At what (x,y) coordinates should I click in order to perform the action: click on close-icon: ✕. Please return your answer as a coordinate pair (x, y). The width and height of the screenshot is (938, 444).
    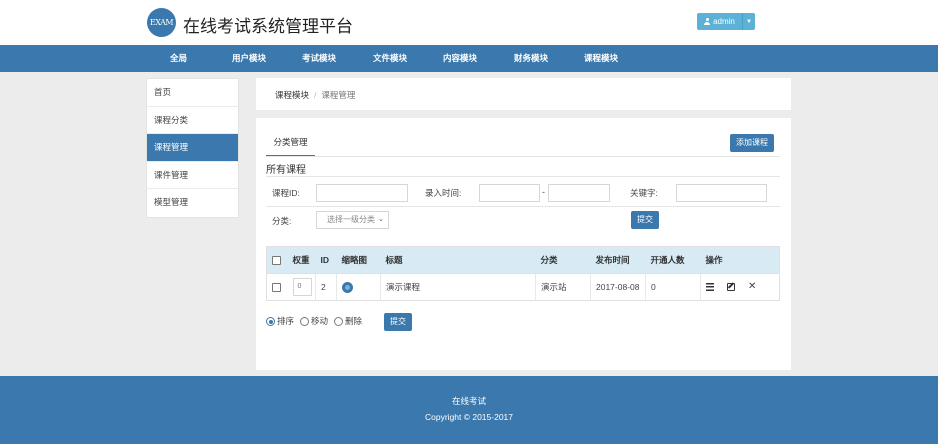
    Looking at the image, I should click on (752, 287).